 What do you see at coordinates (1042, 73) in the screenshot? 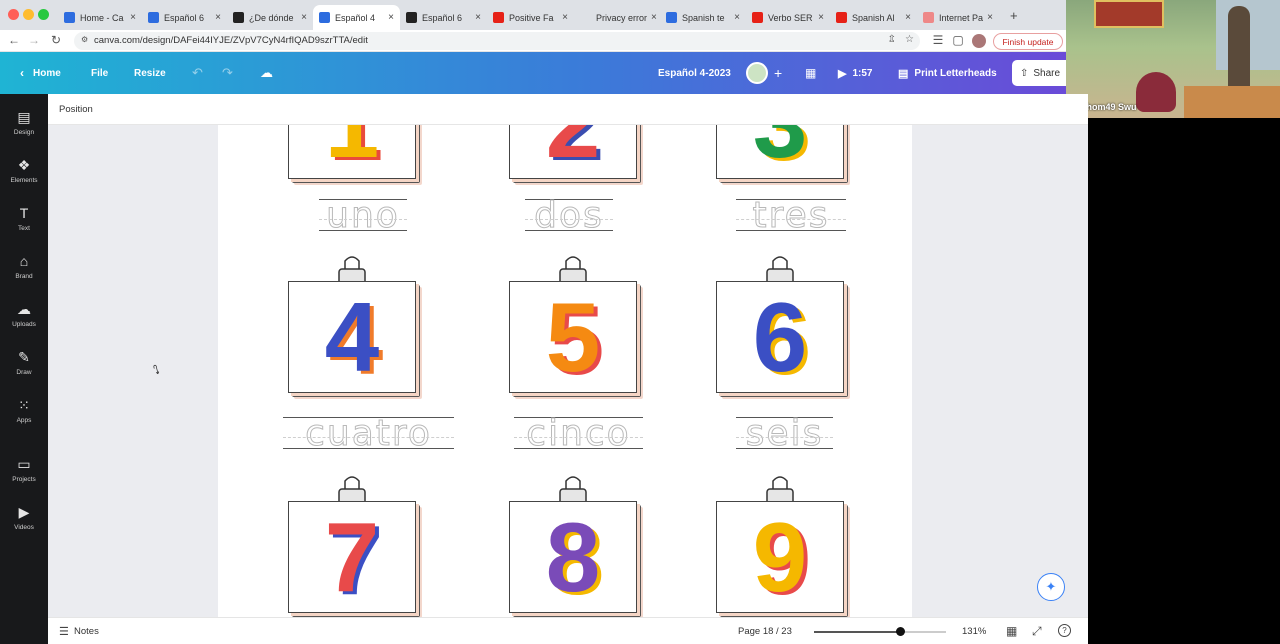
I see `share-button: ⇧ Share` at bounding box center [1042, 73].